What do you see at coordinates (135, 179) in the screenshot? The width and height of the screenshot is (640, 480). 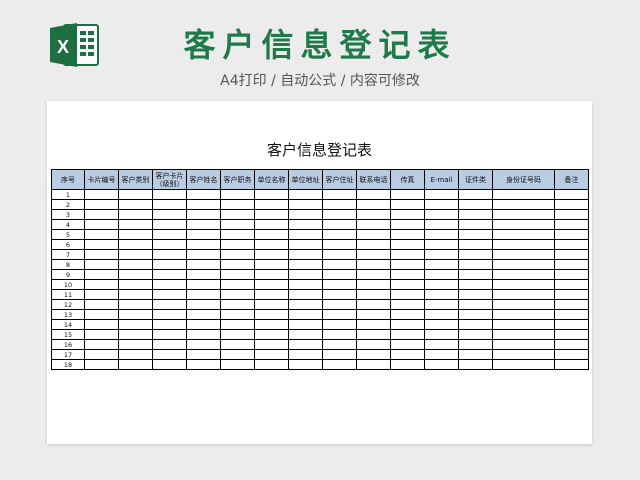 I see `column-header: 客户类别` at bounding box center [135, 179].